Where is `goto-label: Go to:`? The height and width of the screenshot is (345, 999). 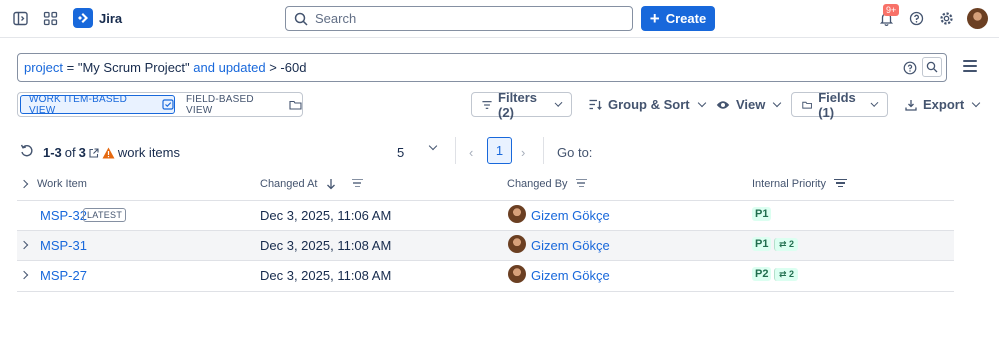
goto-label: Go to: is located at coordinates (574, 152).